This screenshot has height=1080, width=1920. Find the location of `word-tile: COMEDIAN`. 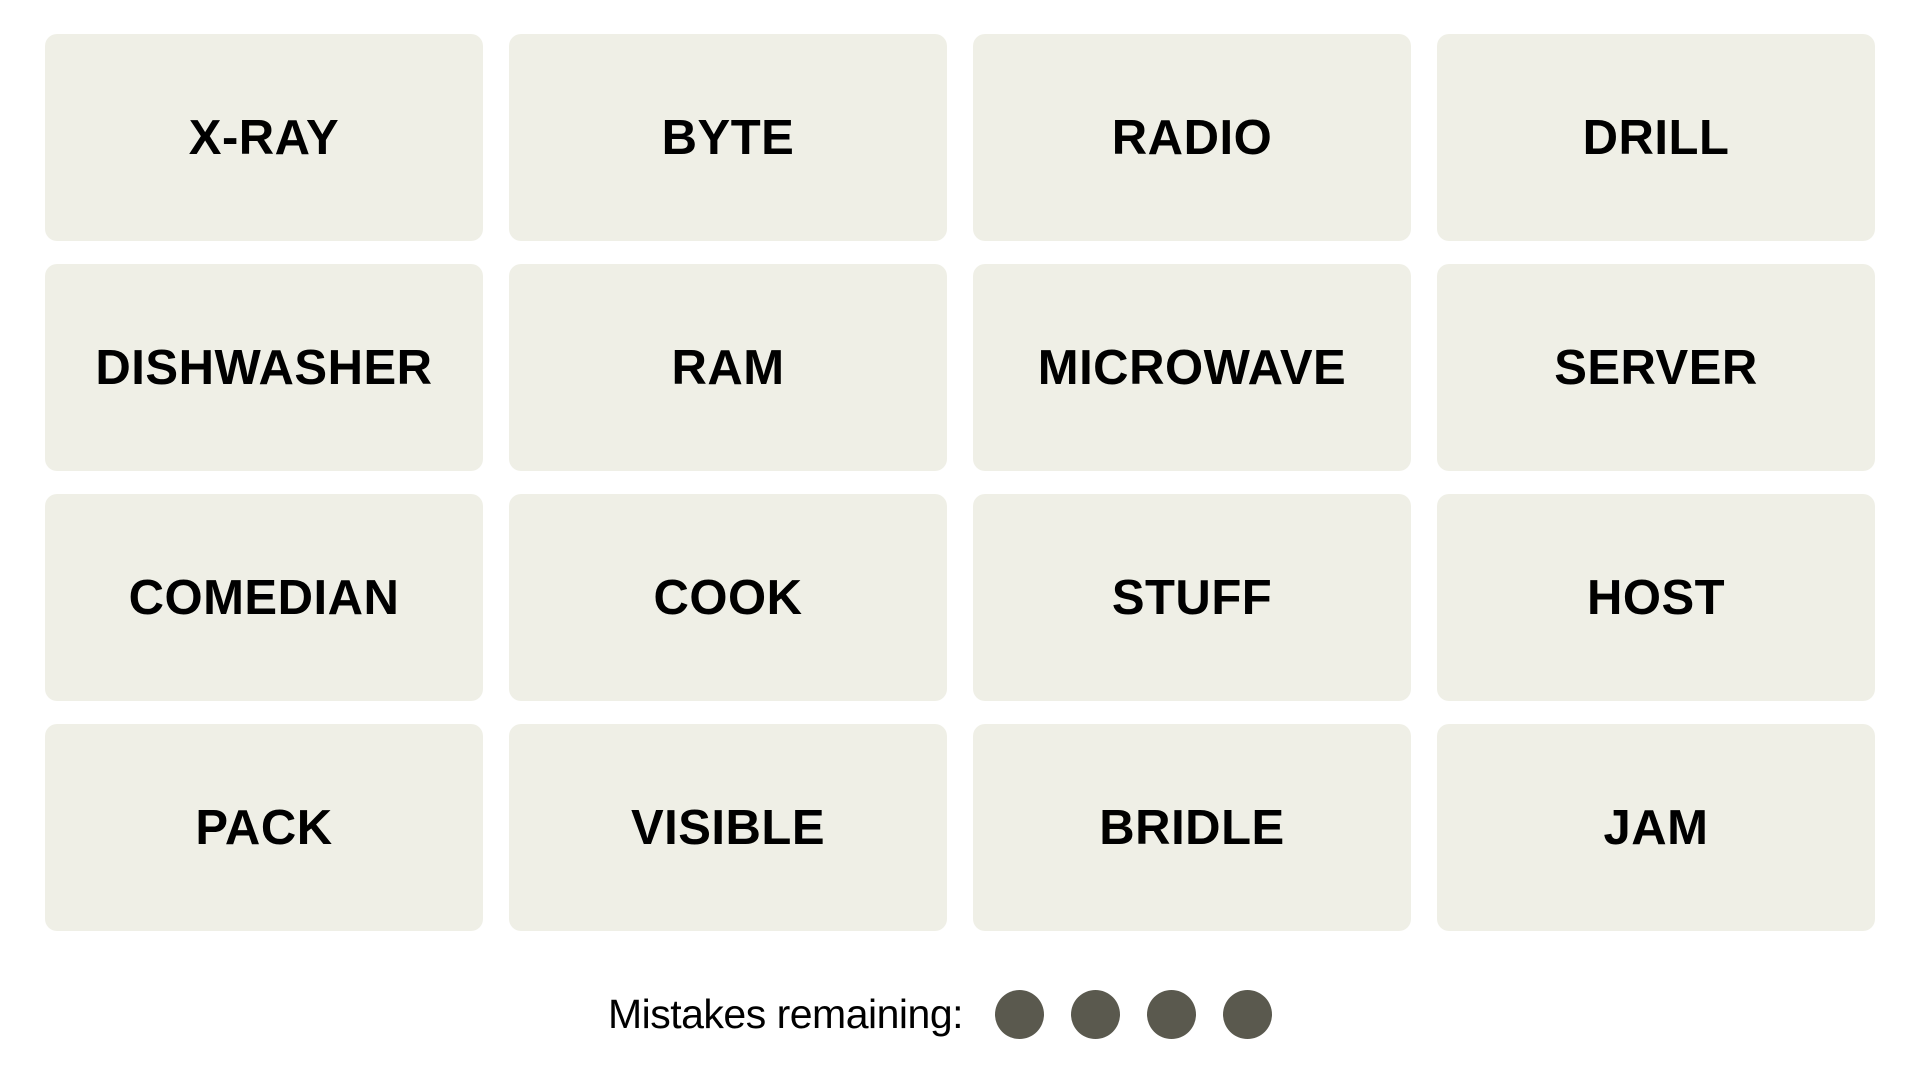

word-tile: COMEDIAN is located at coordinates (264, 597).